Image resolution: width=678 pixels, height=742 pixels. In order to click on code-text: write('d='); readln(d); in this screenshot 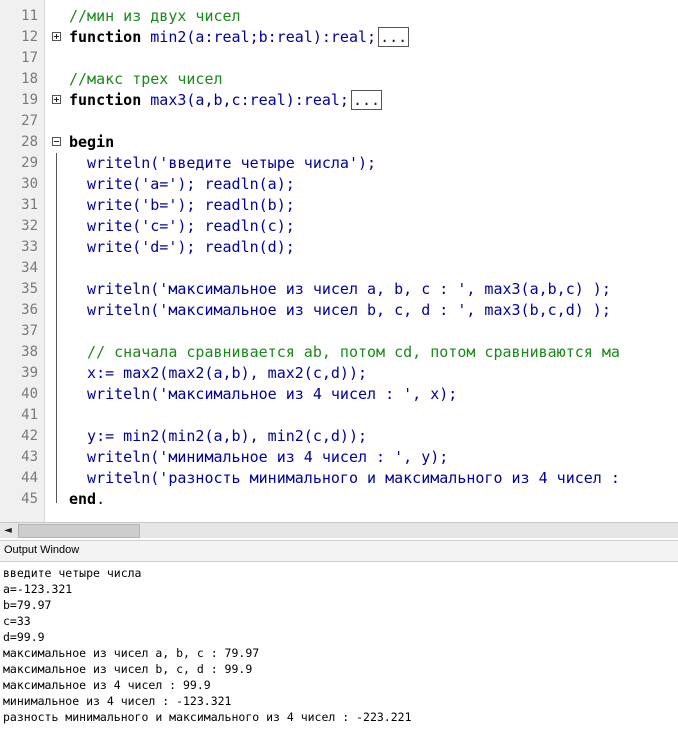, I will do `click(182, 247)`.